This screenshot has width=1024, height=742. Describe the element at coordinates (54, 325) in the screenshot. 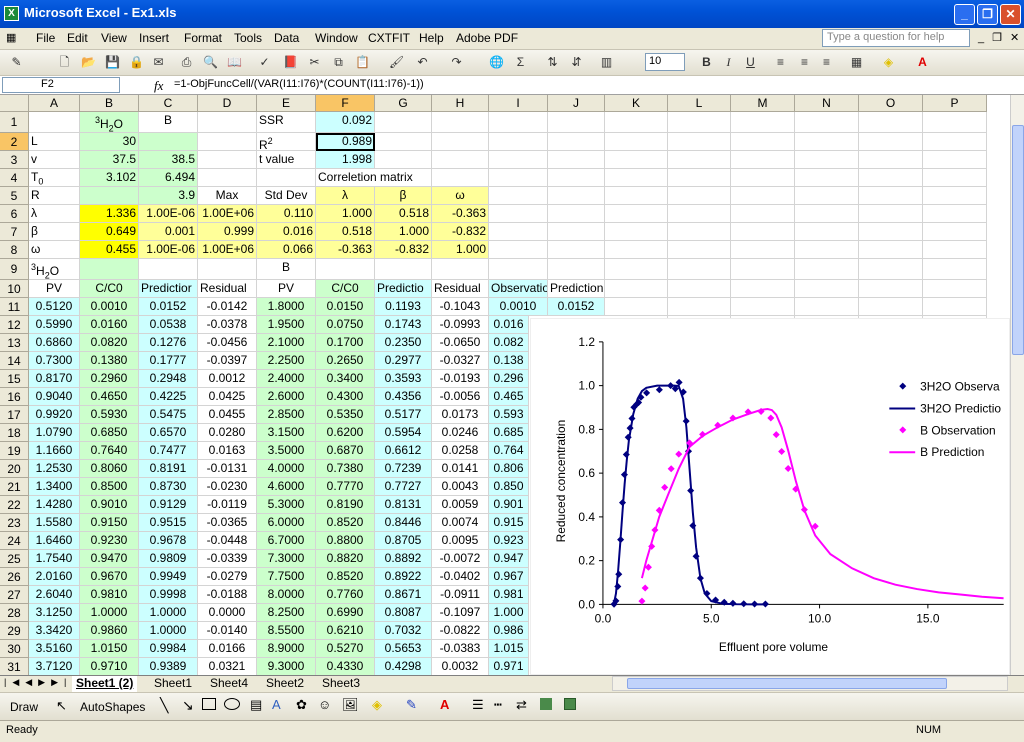

I see `cell-a12: 0.5990` at that location.